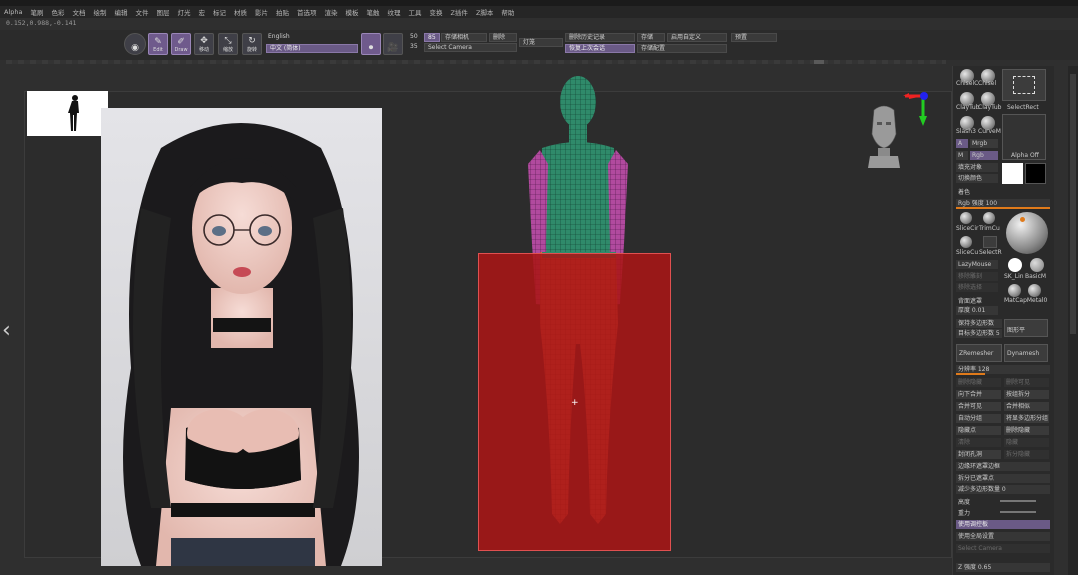  What do you see at coordinates (819, 62) in the screenshot?
I see `toolbar-scroll-thumb` at bounding box center [819, 62].